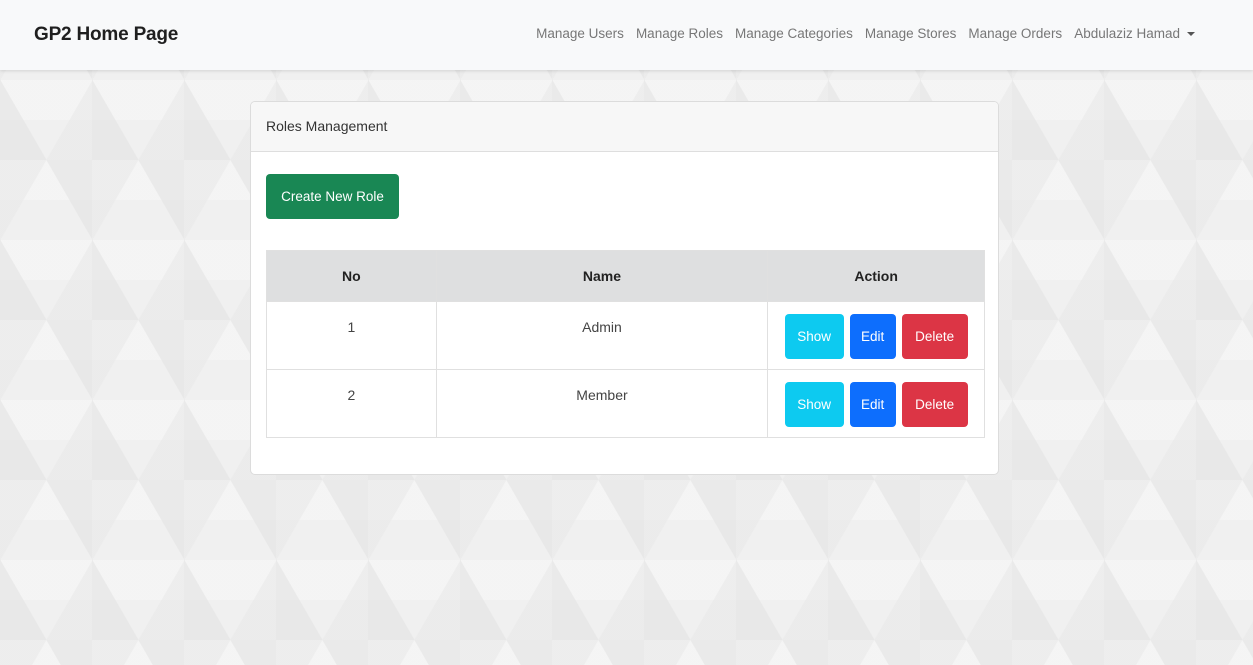  I want to click on table-header-row: No Name Action, so click(625, 276).